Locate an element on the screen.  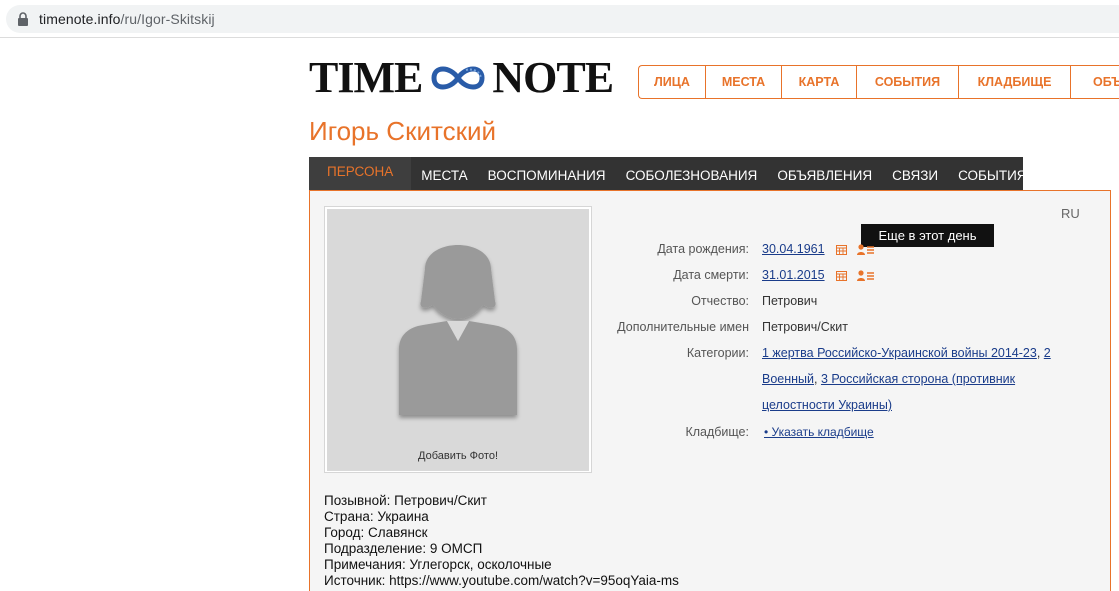
tab-announcements: ОБЪЯВЛЕНИЯ is located at coordinates (824, 173).